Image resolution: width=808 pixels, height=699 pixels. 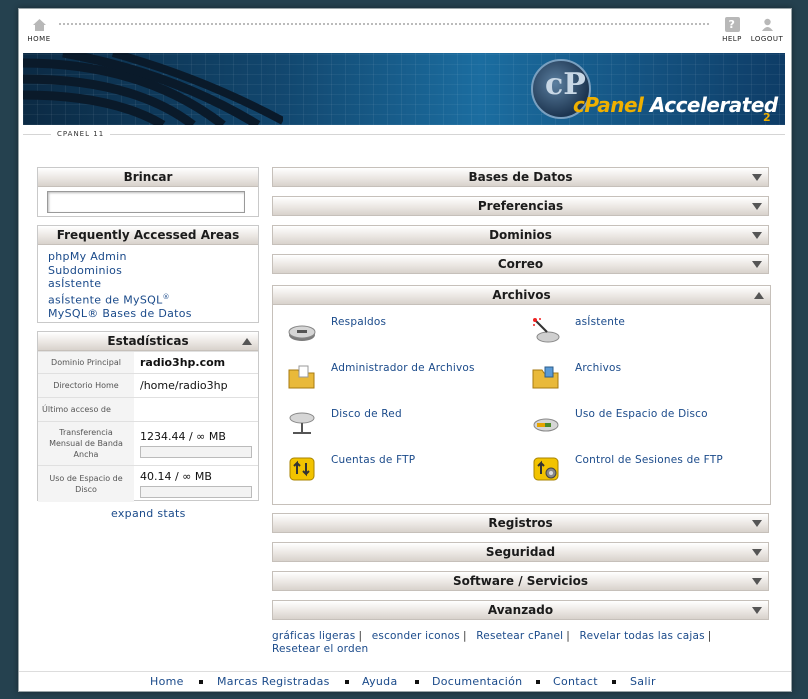 I want to click on section-software: Software / Servicios, so click(x=520, y=581).